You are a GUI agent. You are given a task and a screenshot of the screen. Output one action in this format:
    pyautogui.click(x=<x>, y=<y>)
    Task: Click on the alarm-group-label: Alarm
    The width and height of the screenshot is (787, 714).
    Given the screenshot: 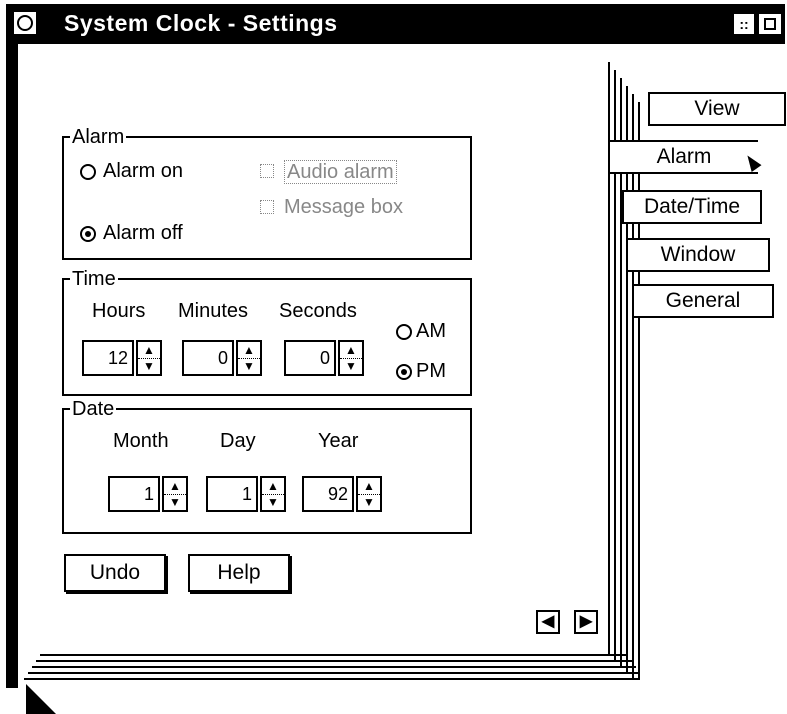 What is the action you would take?
    pyautogui.click(x=98, y=137)
    